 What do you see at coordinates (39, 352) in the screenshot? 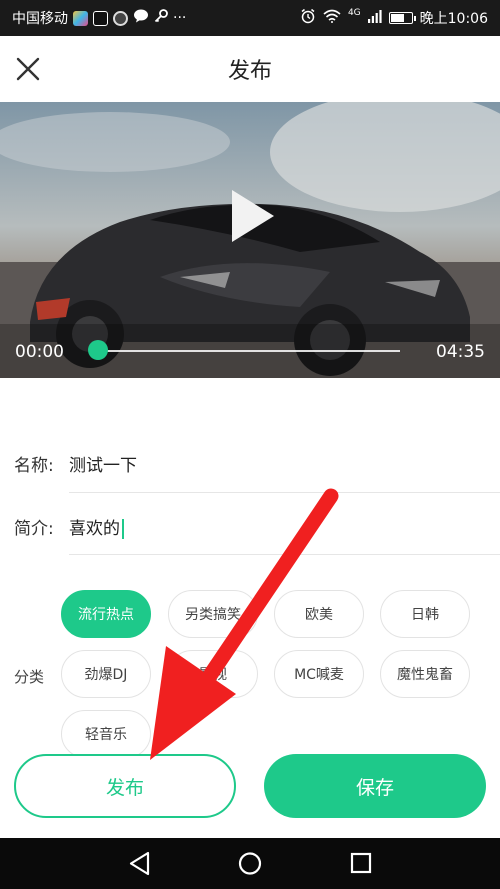
I see `current-time: 00:00` at bounding box center [39, 352].